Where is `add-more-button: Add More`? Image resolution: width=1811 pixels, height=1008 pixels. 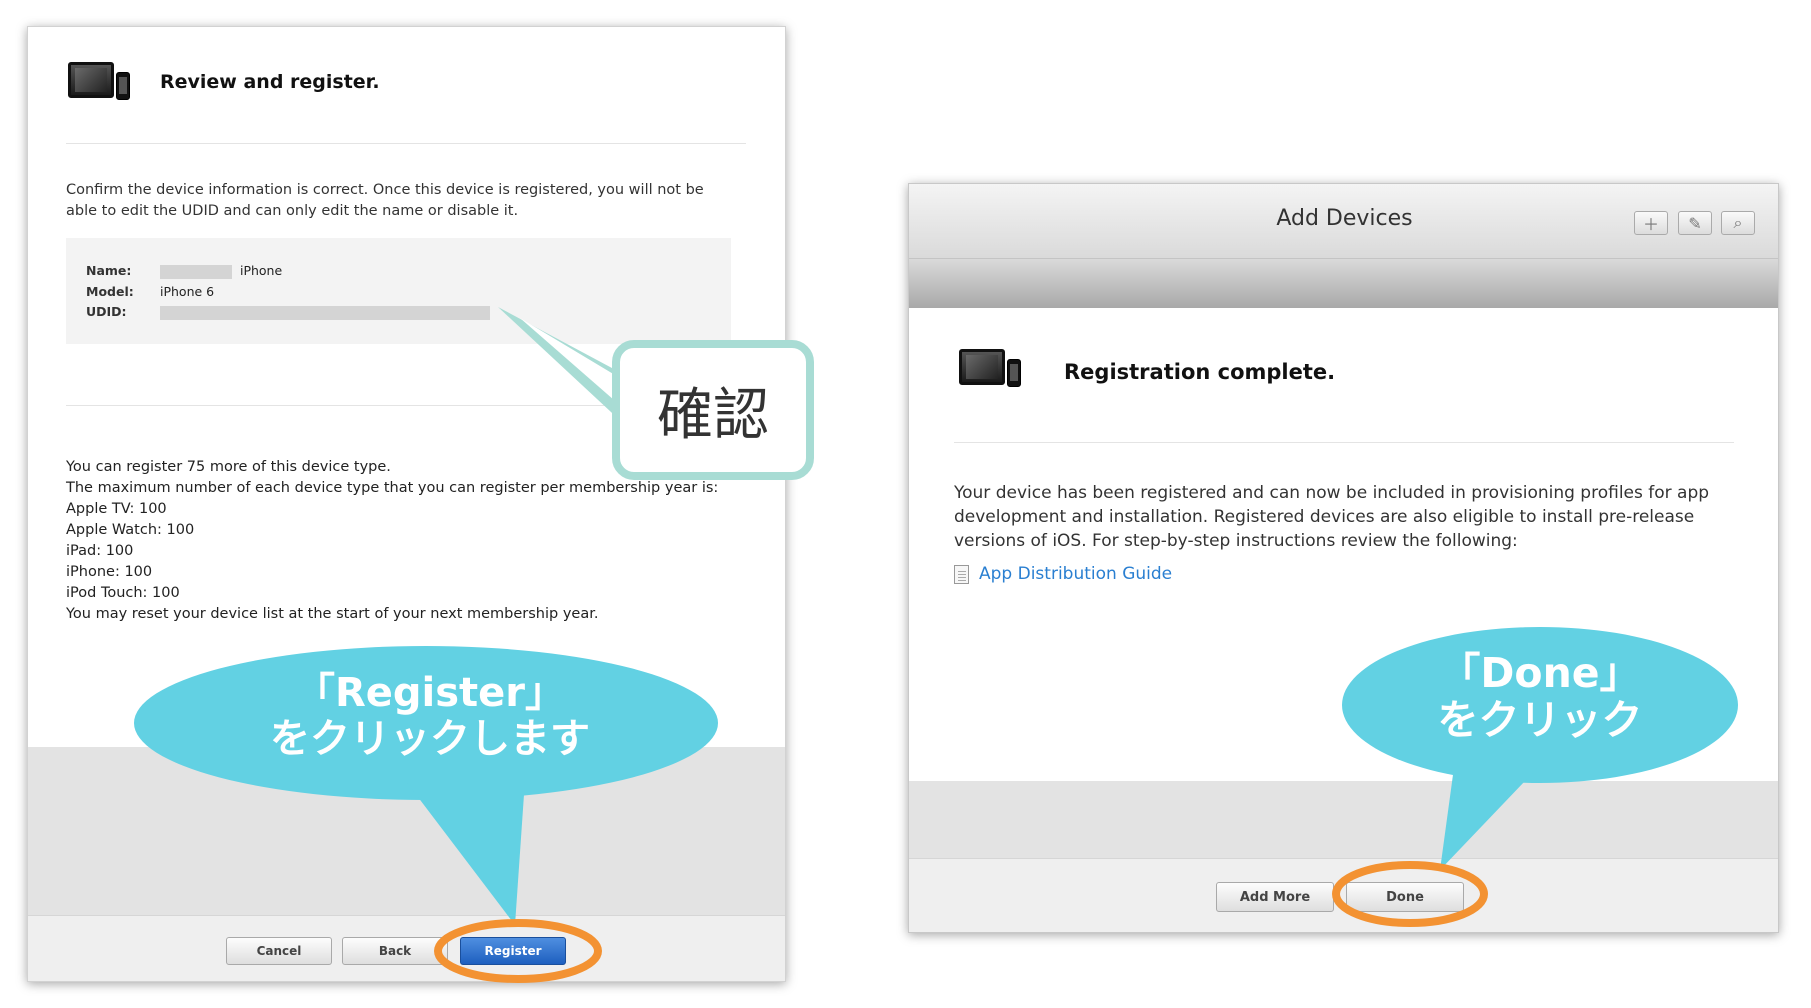 add-more-button: Add More is located at coordinates (1275, 897).